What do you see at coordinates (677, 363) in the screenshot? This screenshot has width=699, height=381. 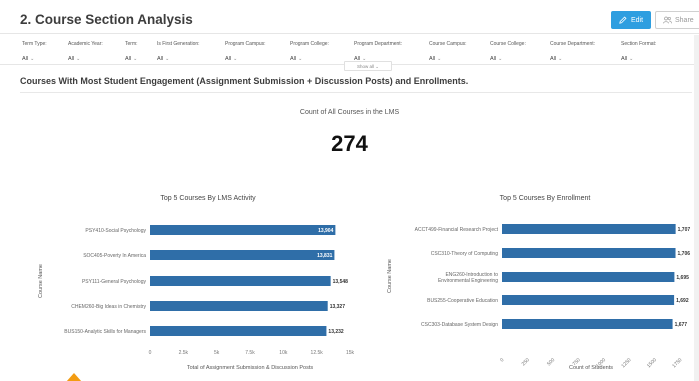 I see `tick-label: 1750` at bounding box center [677, 363].